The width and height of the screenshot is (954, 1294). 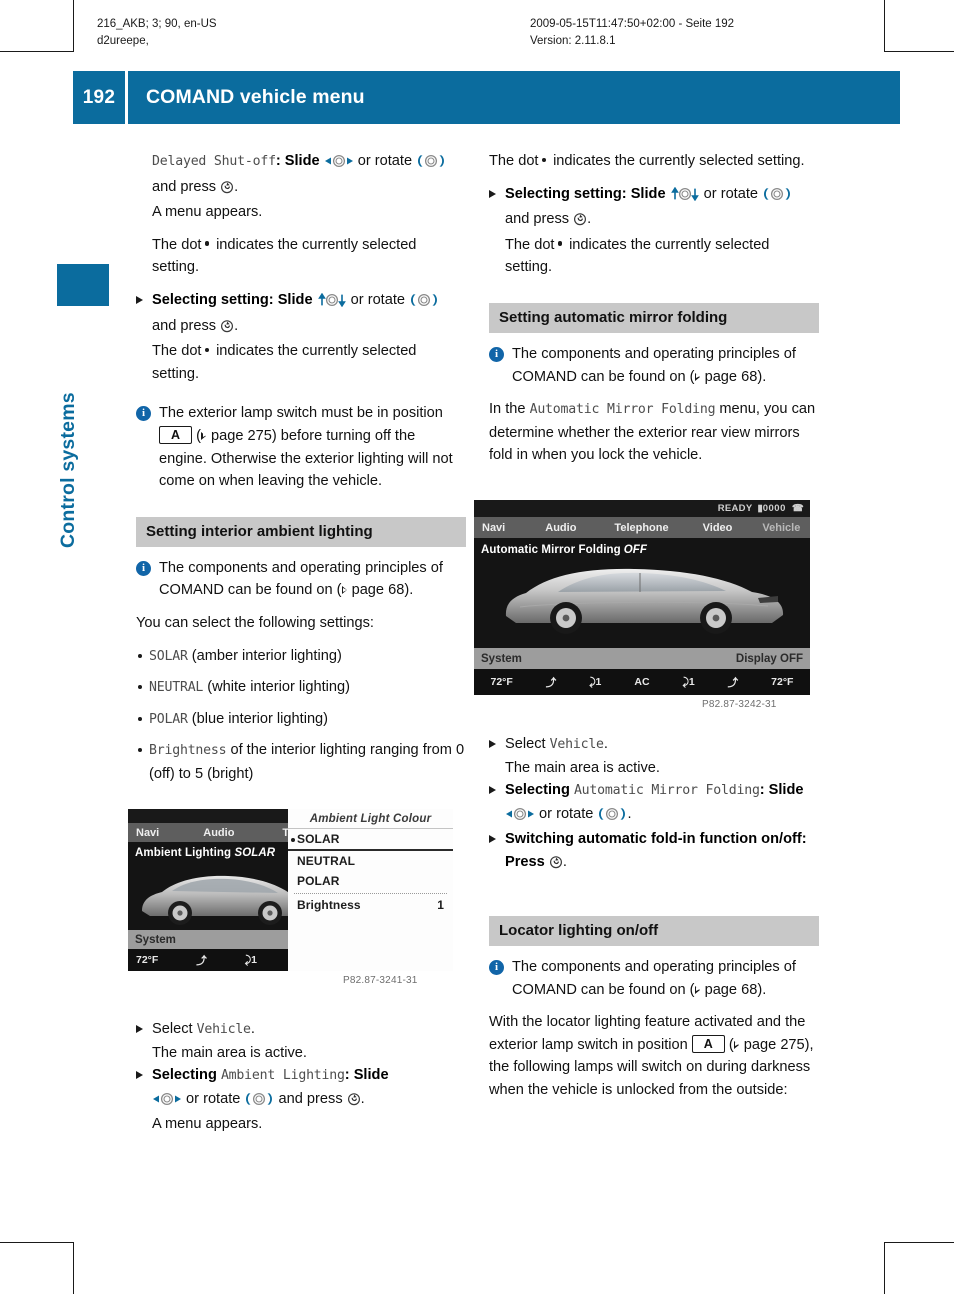 I want to click on right-selecting-setting-label: Selecting setting, so click(x=563, y=193).